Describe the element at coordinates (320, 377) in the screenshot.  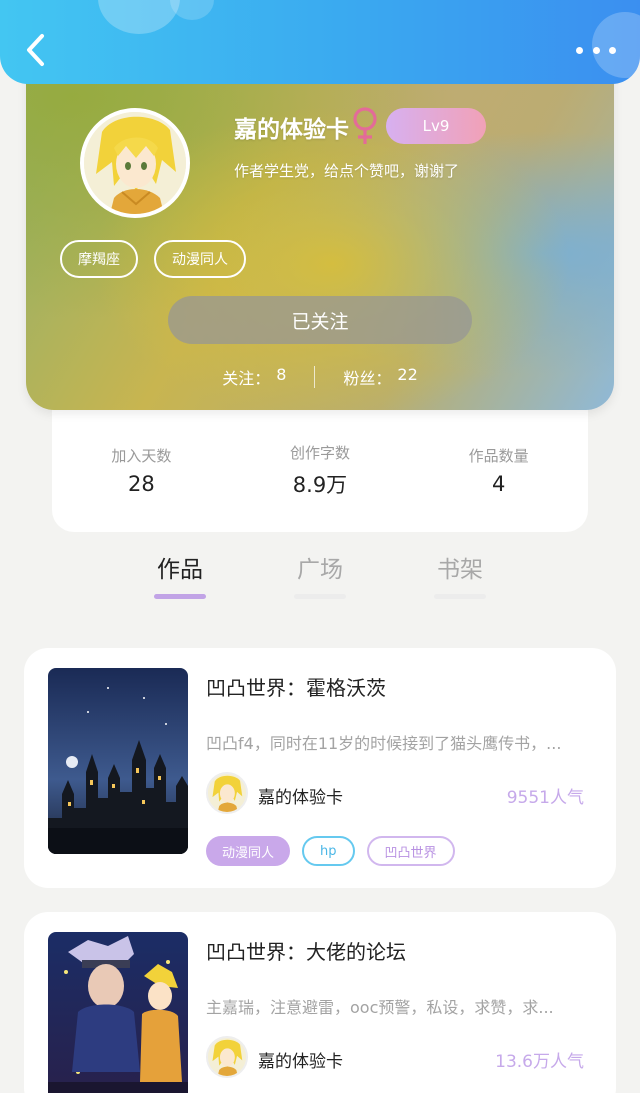
I see `follow-stats: 关注： 8 粉丝： 22` at that location.